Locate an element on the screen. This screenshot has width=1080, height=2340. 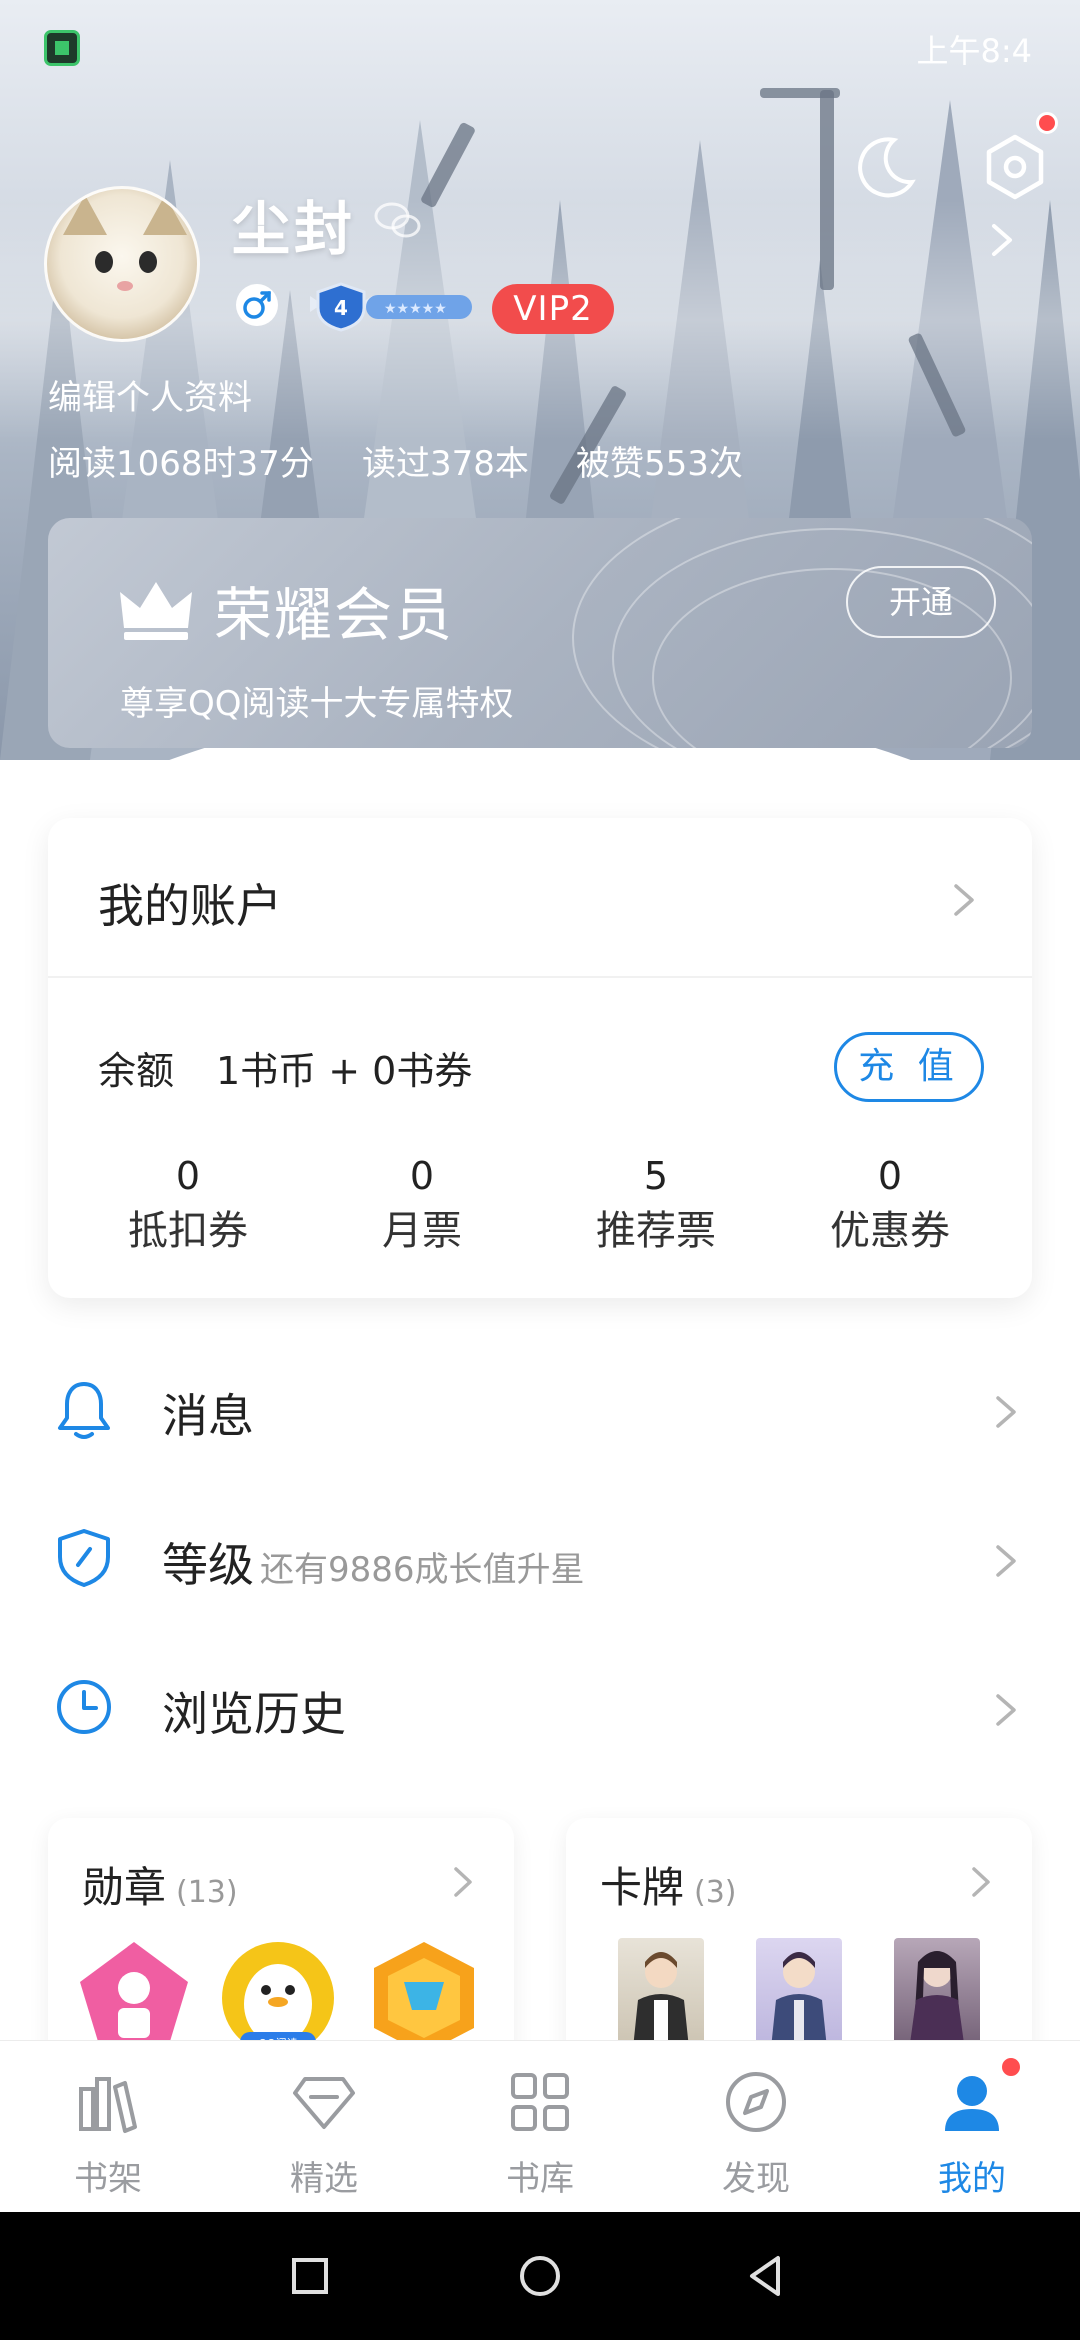
edit-profile-link: 编辑个人资料 is located at coordinates (150, 394).